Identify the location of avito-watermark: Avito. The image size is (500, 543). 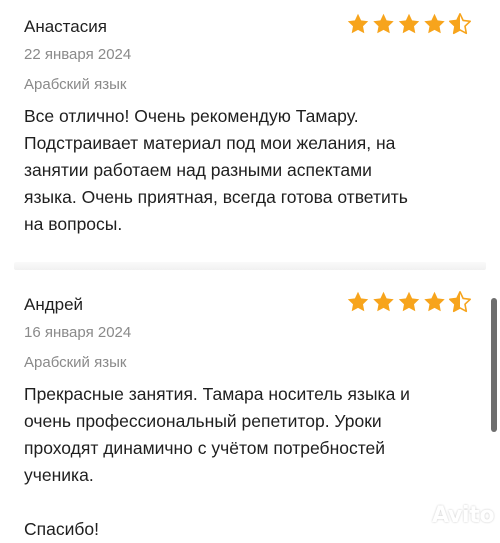
(443, 515).